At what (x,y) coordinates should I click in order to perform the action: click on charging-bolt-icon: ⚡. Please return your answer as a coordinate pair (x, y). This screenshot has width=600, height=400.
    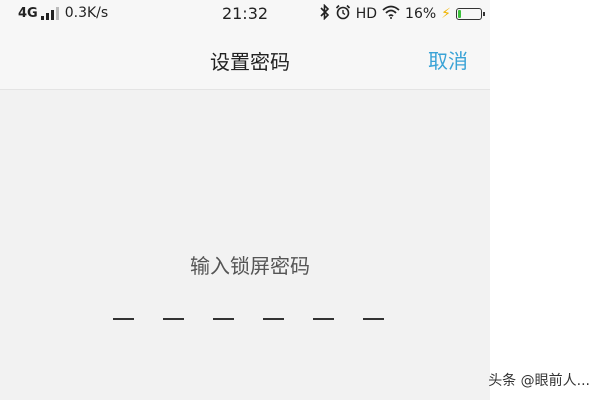
    Looking at the image, I should click on (446, 14).